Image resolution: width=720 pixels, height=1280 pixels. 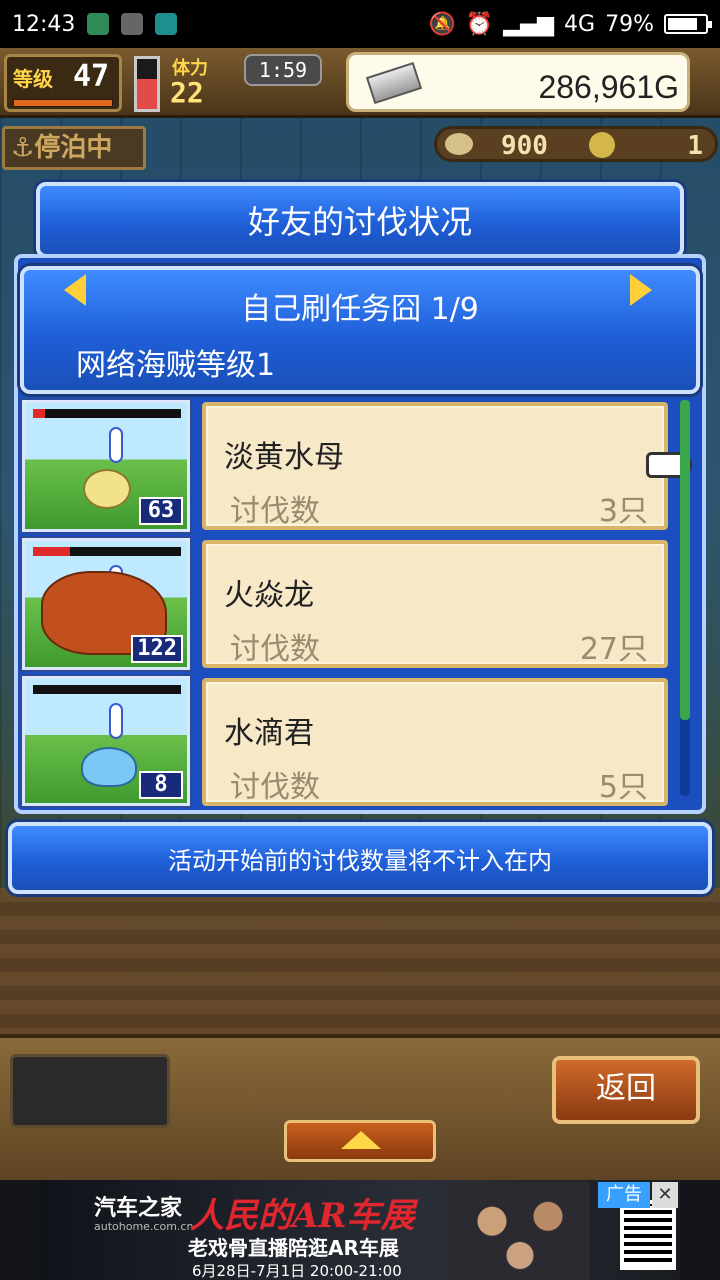 What do you see at coordinates (524, 146) in the screenshot?
I see `resource-1-value: 900` at bounding box center [524, 146].